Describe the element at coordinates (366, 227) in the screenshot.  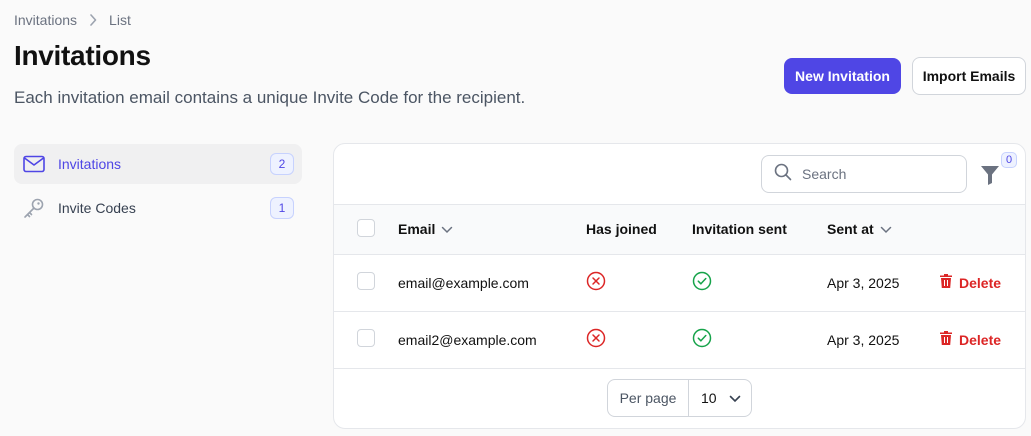
I see `select-all-checkbox` at that location.